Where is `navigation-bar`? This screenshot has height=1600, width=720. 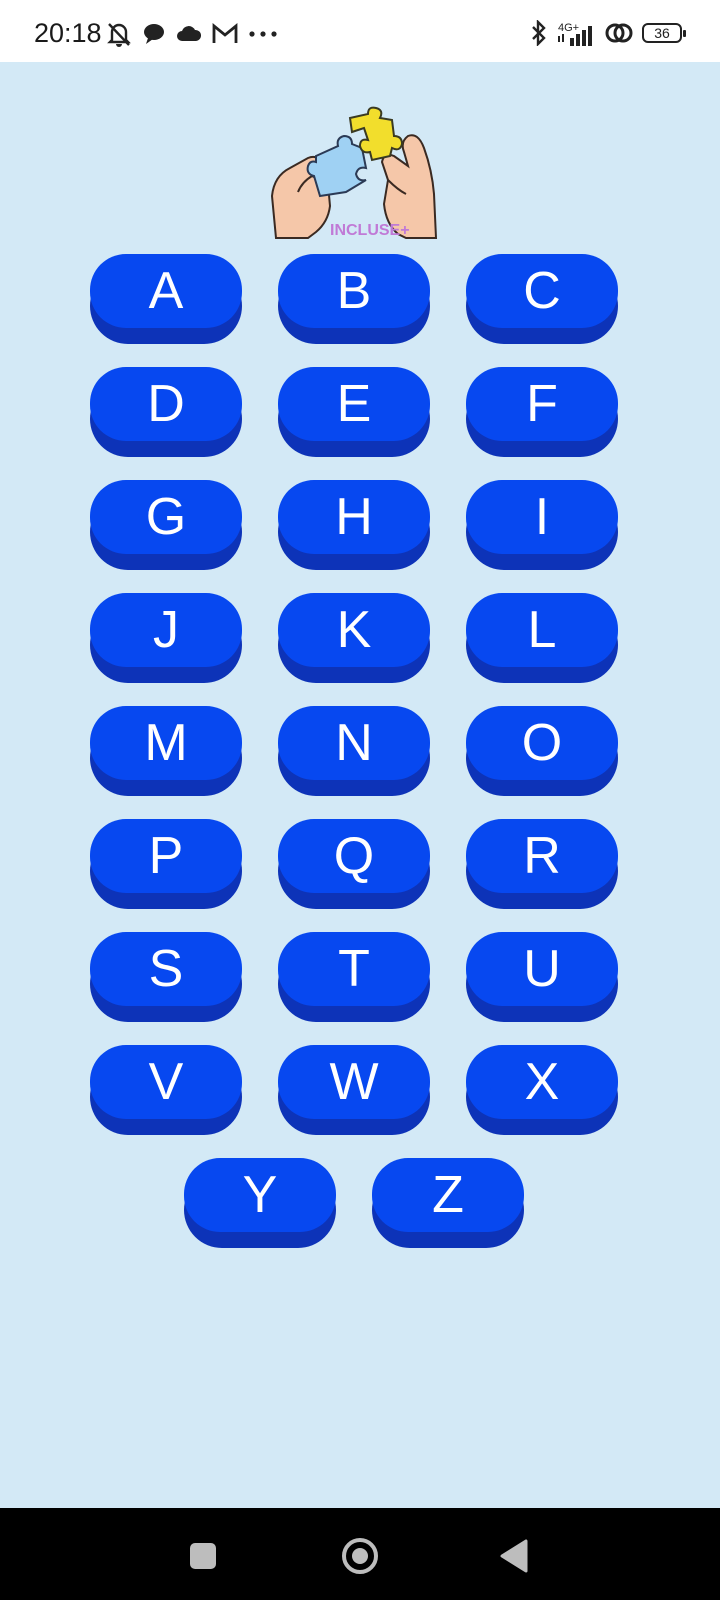
navigation-bar is located at coordinates (360, 1554).